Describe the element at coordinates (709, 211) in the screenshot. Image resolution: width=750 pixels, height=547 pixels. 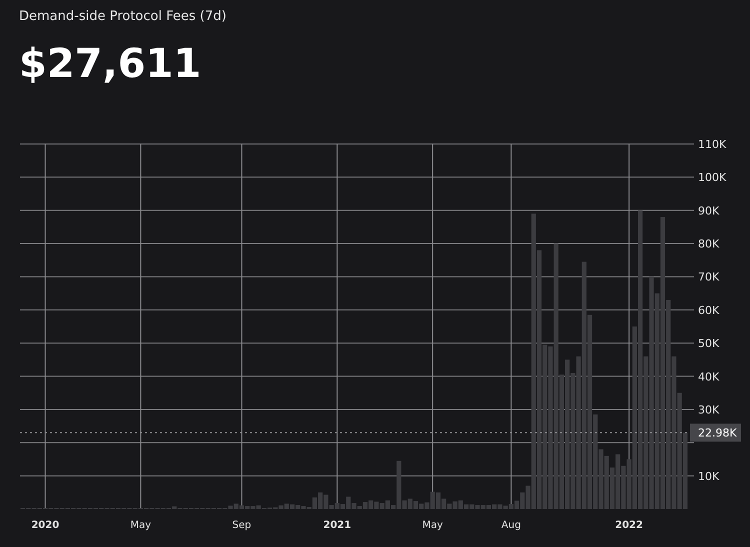
I see `axis-label: 90K` at that location.